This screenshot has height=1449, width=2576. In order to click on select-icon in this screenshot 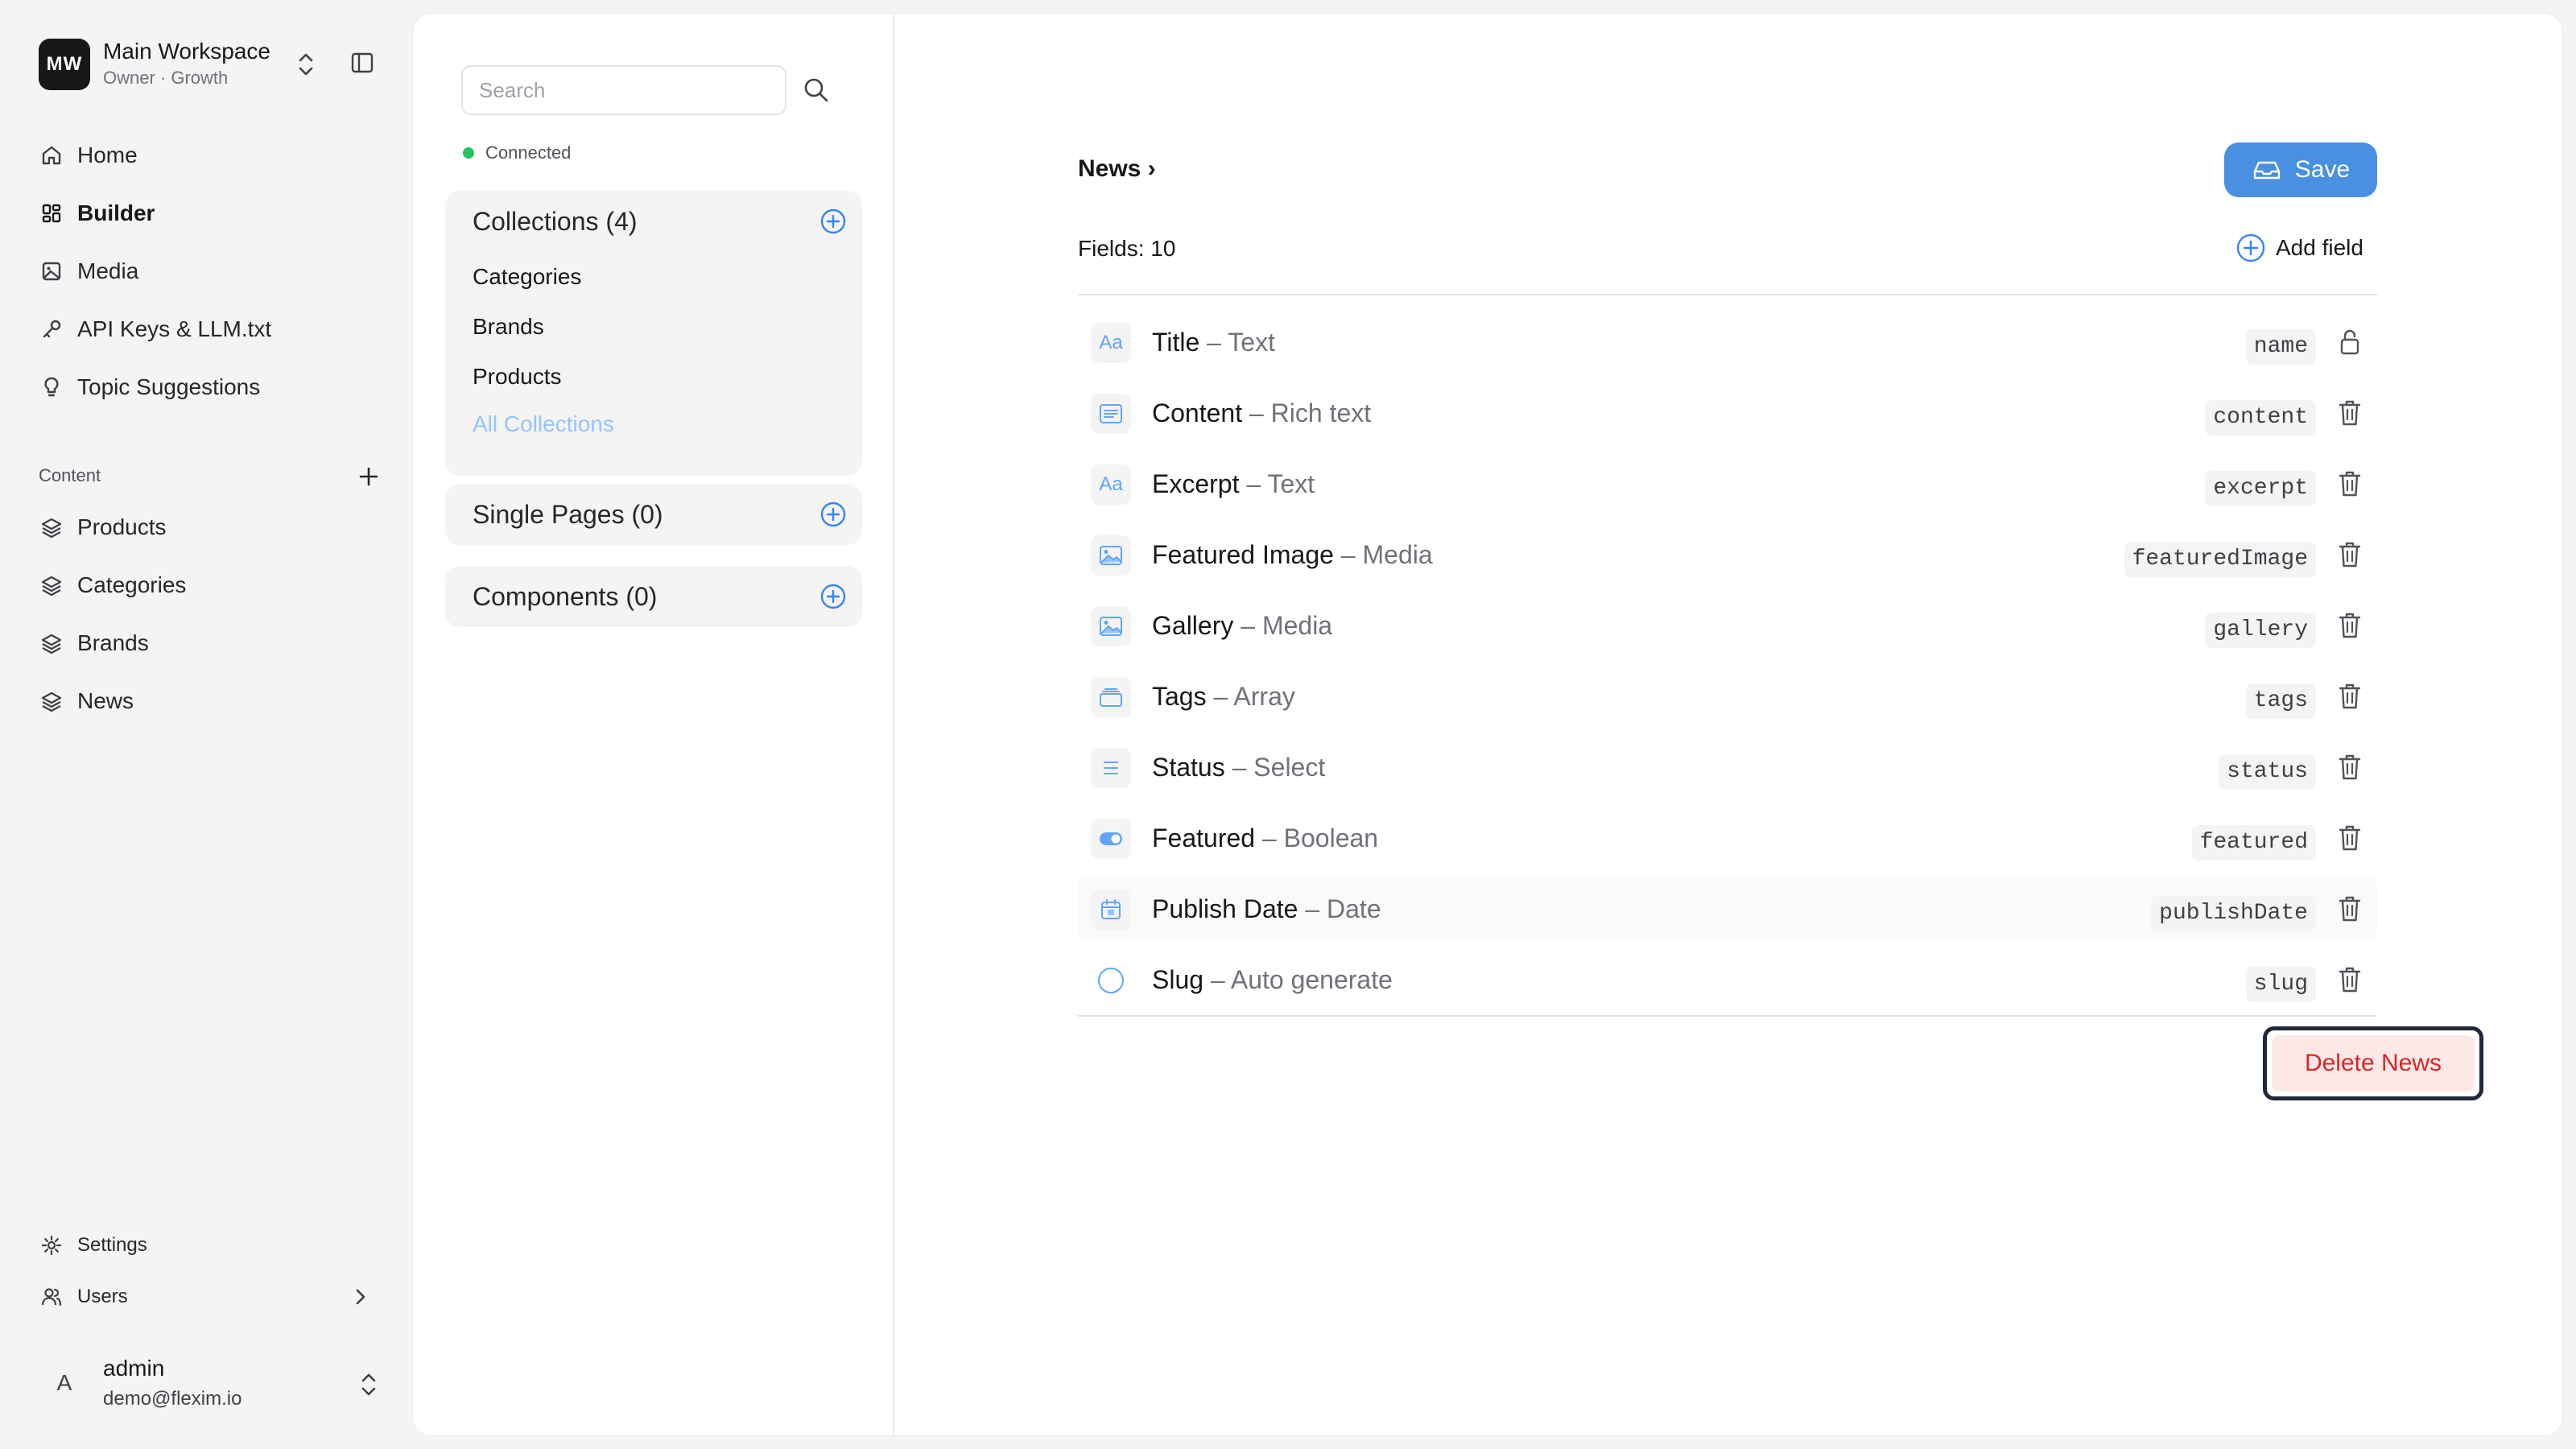, I will do `click(1111, 768)`.